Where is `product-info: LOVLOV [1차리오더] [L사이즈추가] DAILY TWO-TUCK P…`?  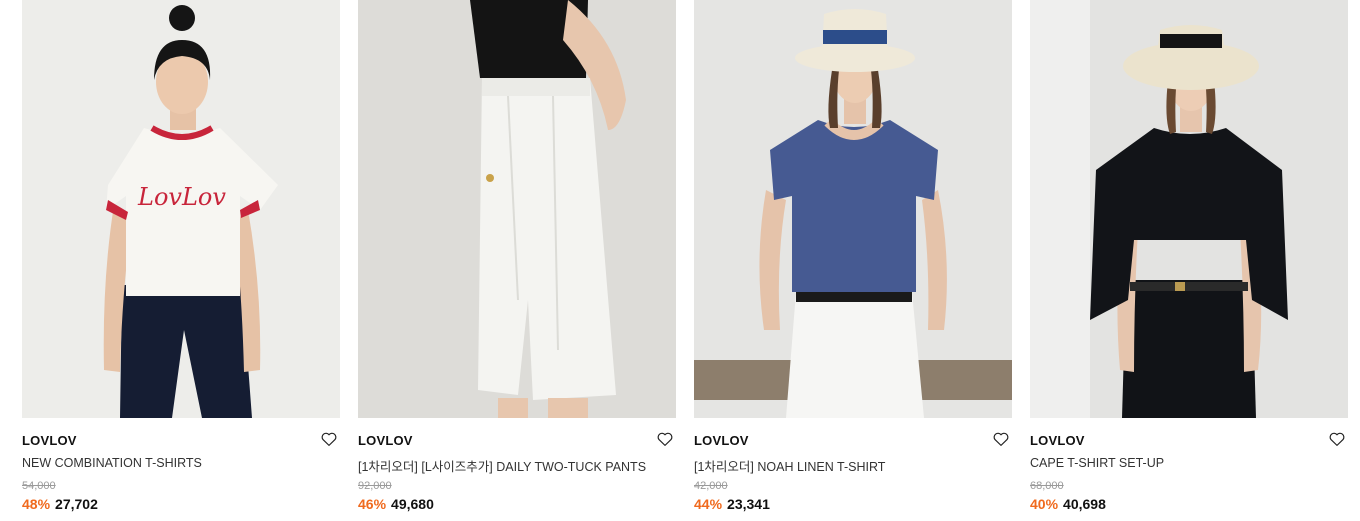 product-info: LOVLOV [1차리오더] [L사이즈추가] DAILY TWO-TUCK P… is located at coordinates (517, 469).